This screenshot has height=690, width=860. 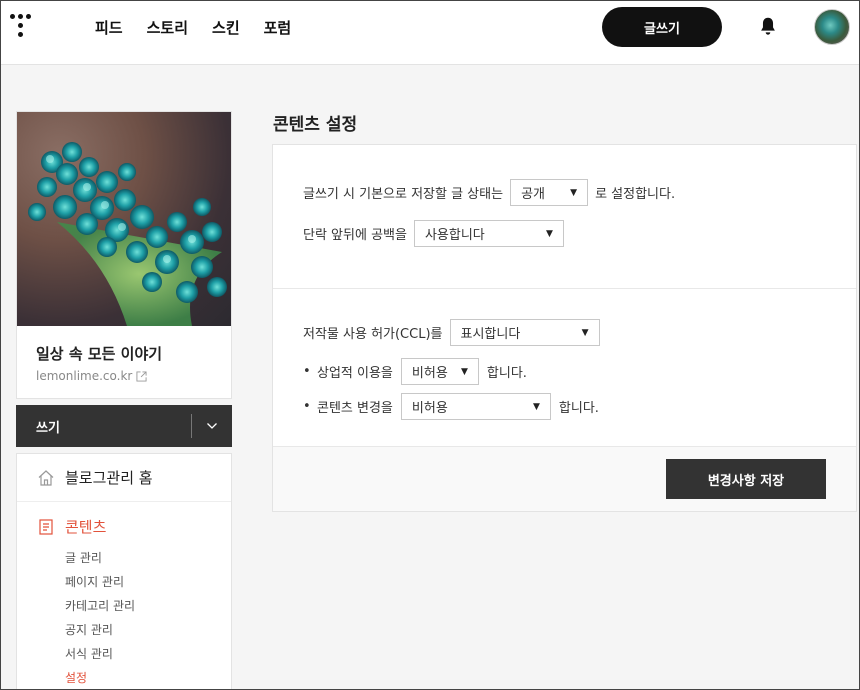 I want to click on main-nav: 피드 스토리 스킨 포럼, so click(x=205, y=27).